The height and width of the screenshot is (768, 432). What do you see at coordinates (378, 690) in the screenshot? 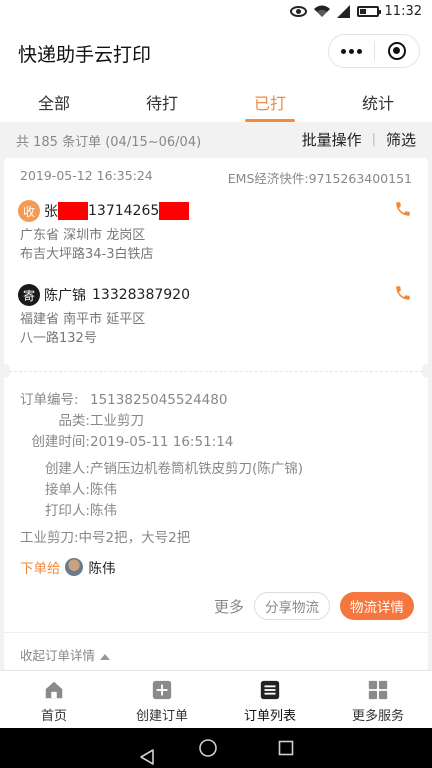
I see `grid-icon` at bounding box center [378, 690].